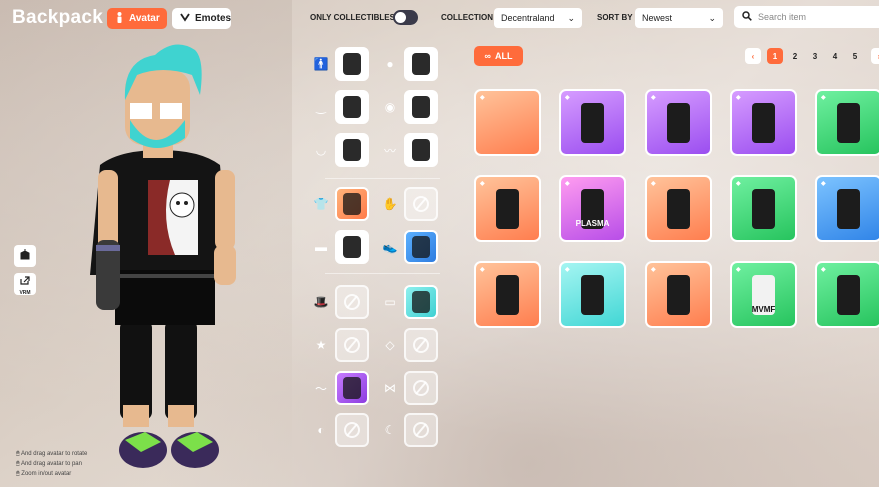  What do you see at coordinates (390, 345) in the screenshot?
I see `mask-icon: ◇` at bounding box center [390, 345].